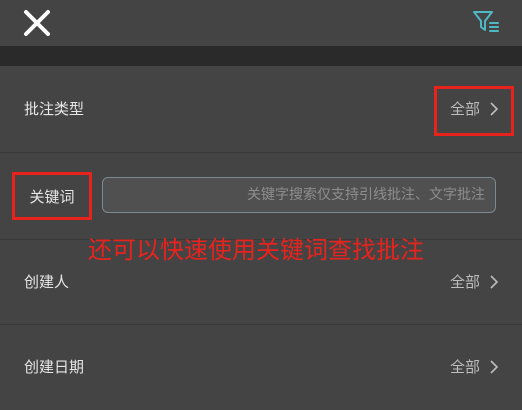 The image size is (522, 410). Describe the element at coordinates (299, 195) in the screenshot. I see `keyword-search-input` at that location.